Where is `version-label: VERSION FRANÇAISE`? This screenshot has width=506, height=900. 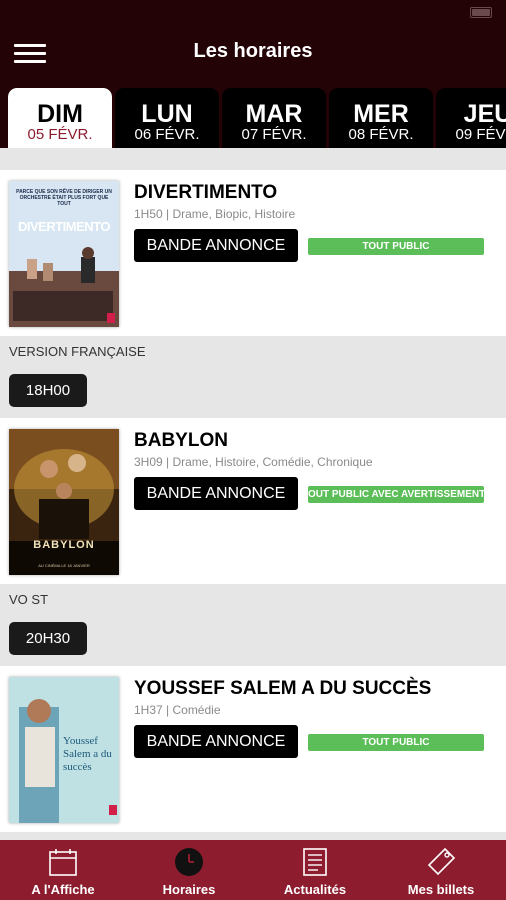
version-label: VERSION FRANÇAISE is located at coordinates (77, 351).